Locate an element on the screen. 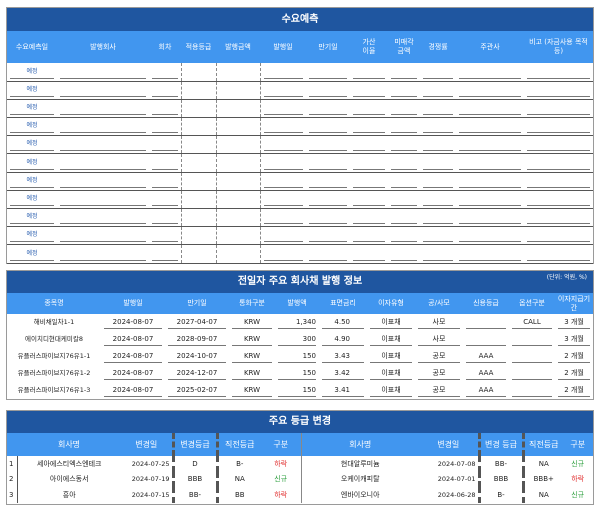 This screenshot has width=600, height=512. cell: AAA is located at coordinates (486, 390).